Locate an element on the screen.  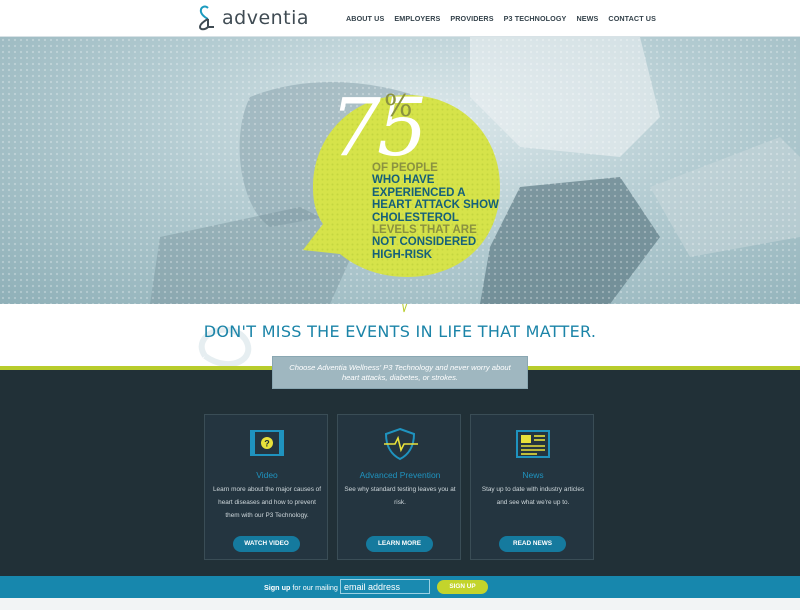
stat-line-3a: LEVELS THAT ARE is located at coordinates (424, 230).